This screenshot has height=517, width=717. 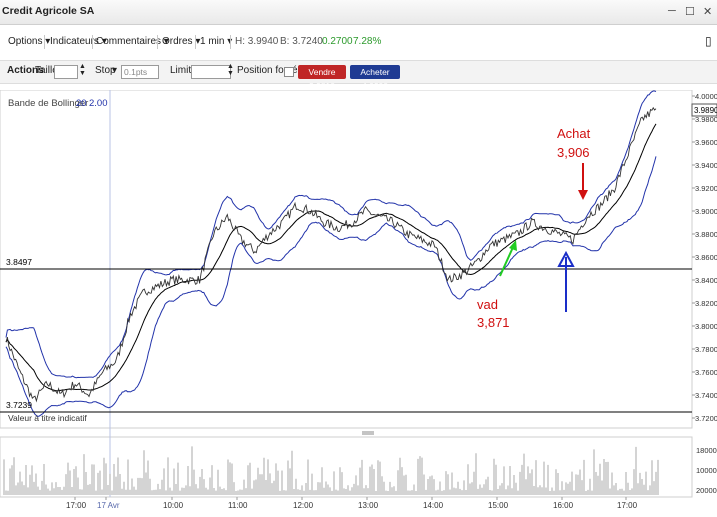 I want to click on interval-label: 1 min, so click(x=212, y=41).